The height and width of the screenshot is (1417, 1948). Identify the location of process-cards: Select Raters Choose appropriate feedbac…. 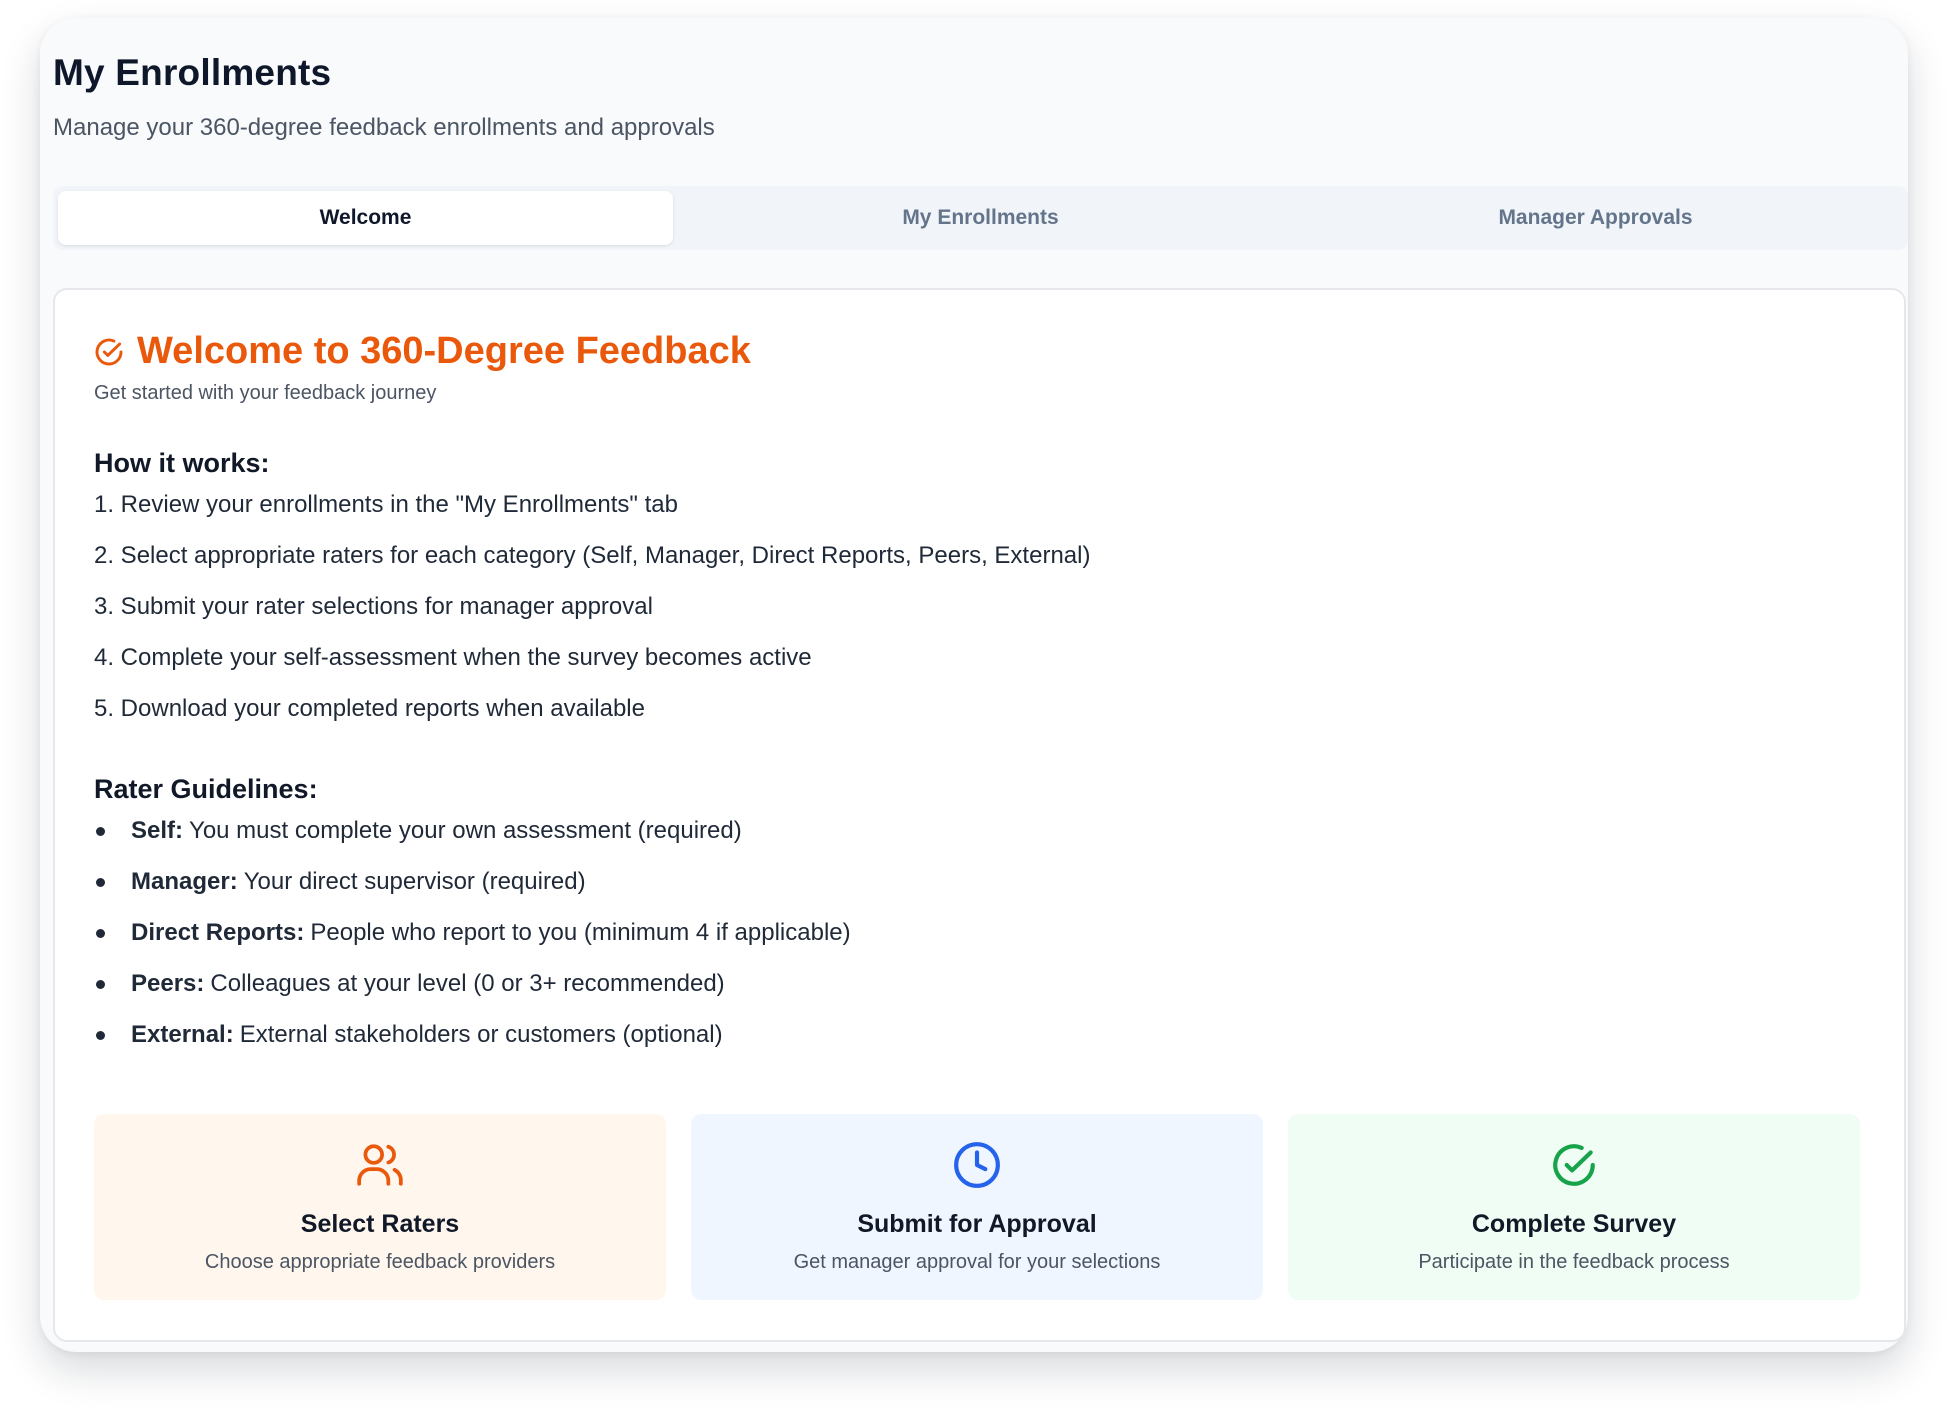
(977, 1207).